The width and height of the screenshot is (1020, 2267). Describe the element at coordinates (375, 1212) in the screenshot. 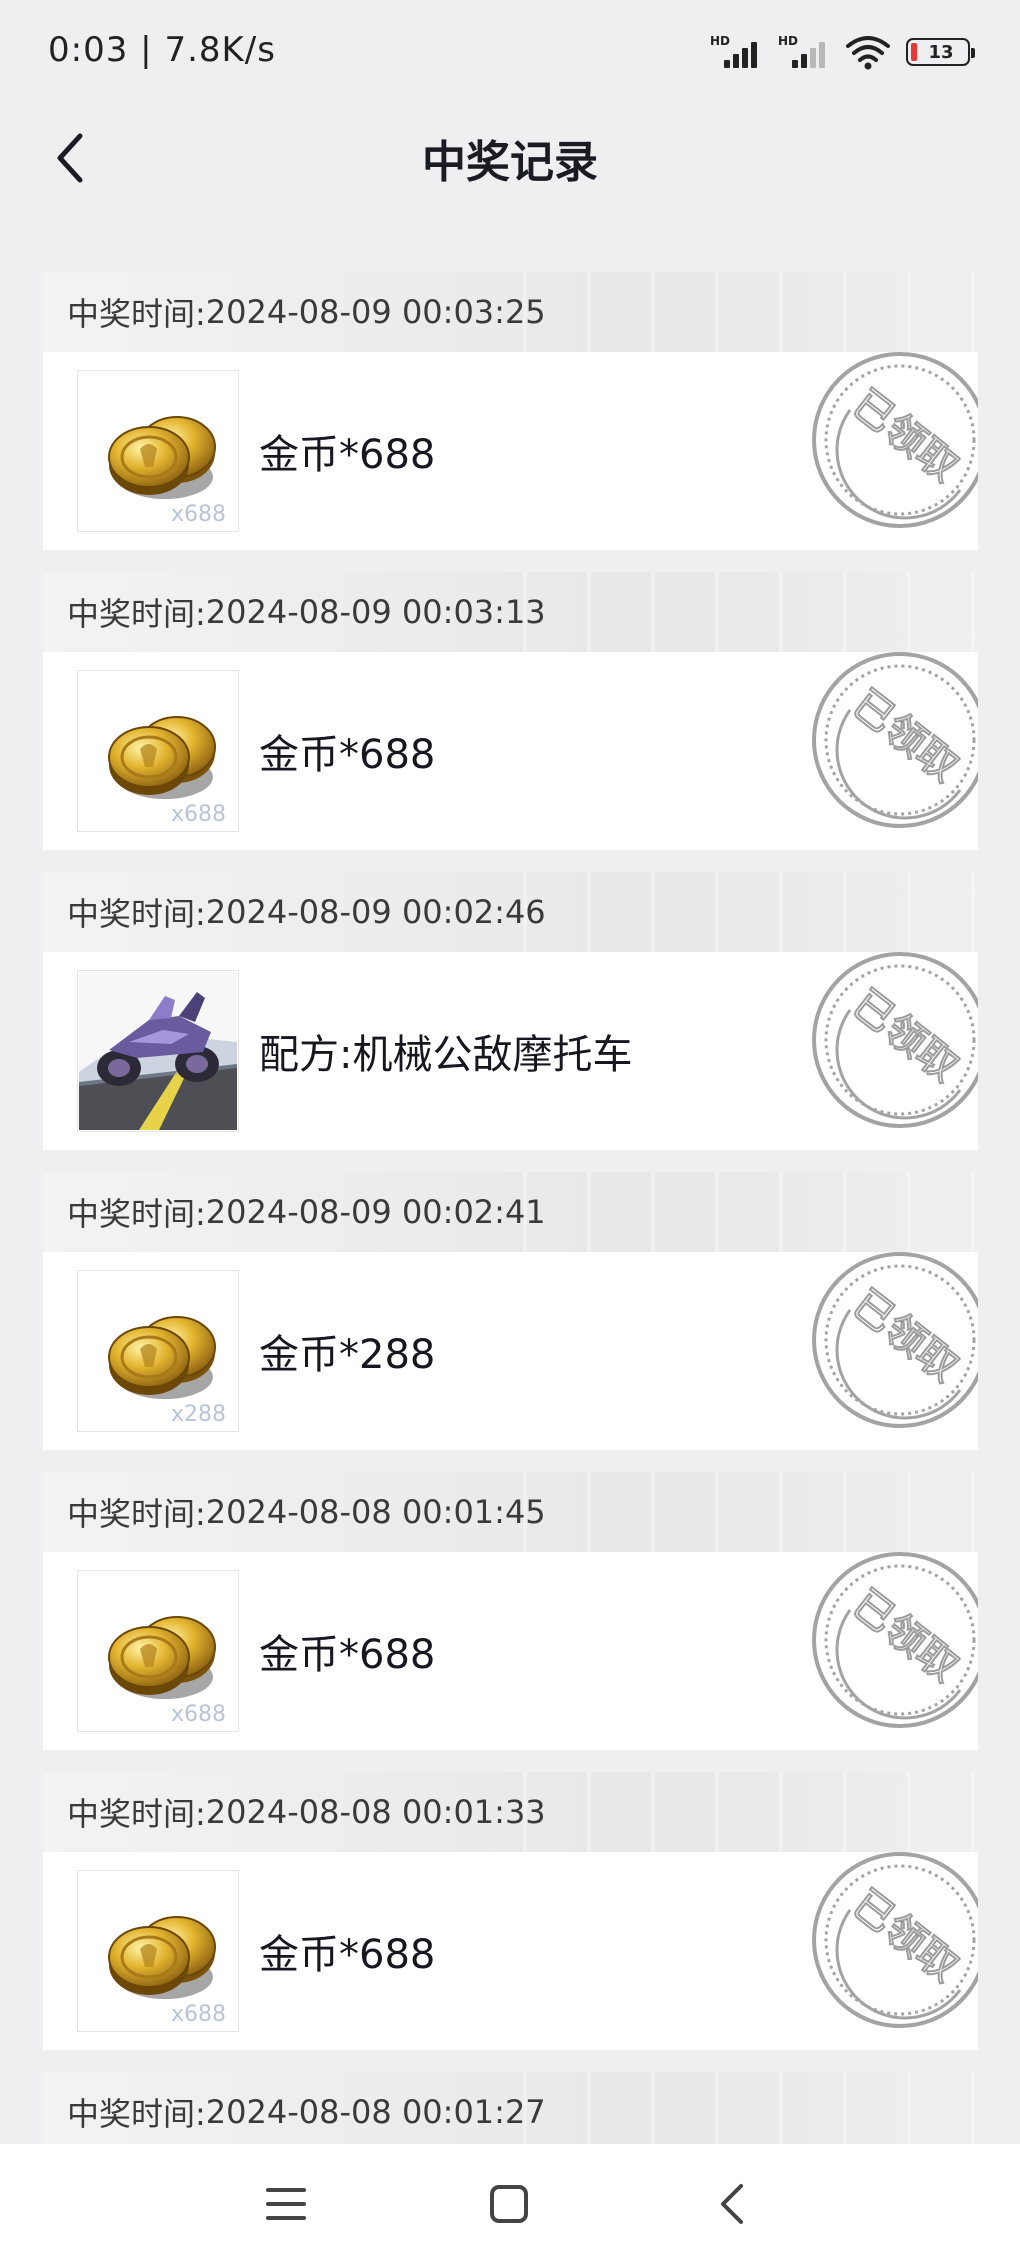

I see `win-time-value: 2024-08-09 00:02:41` at that location.